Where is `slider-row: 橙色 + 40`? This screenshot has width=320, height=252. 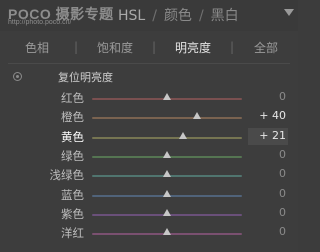 slider-row: 橙色 + 40 is located at coordinates (149, 117).